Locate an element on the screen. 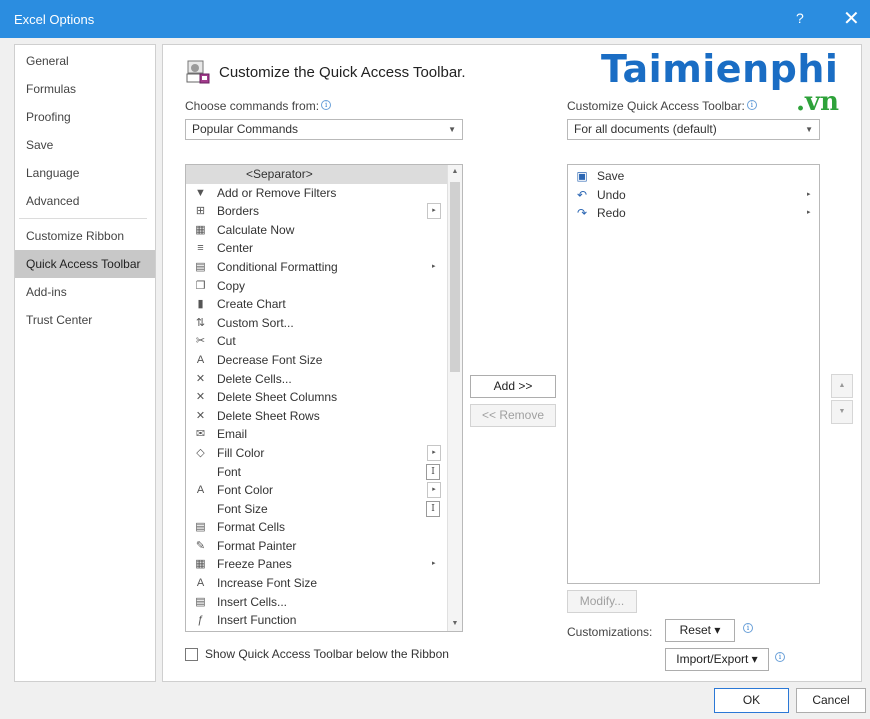 The width and height of the screenshot is (870, 719). move-down-button: ▼ is located at coordinates (842, 412).